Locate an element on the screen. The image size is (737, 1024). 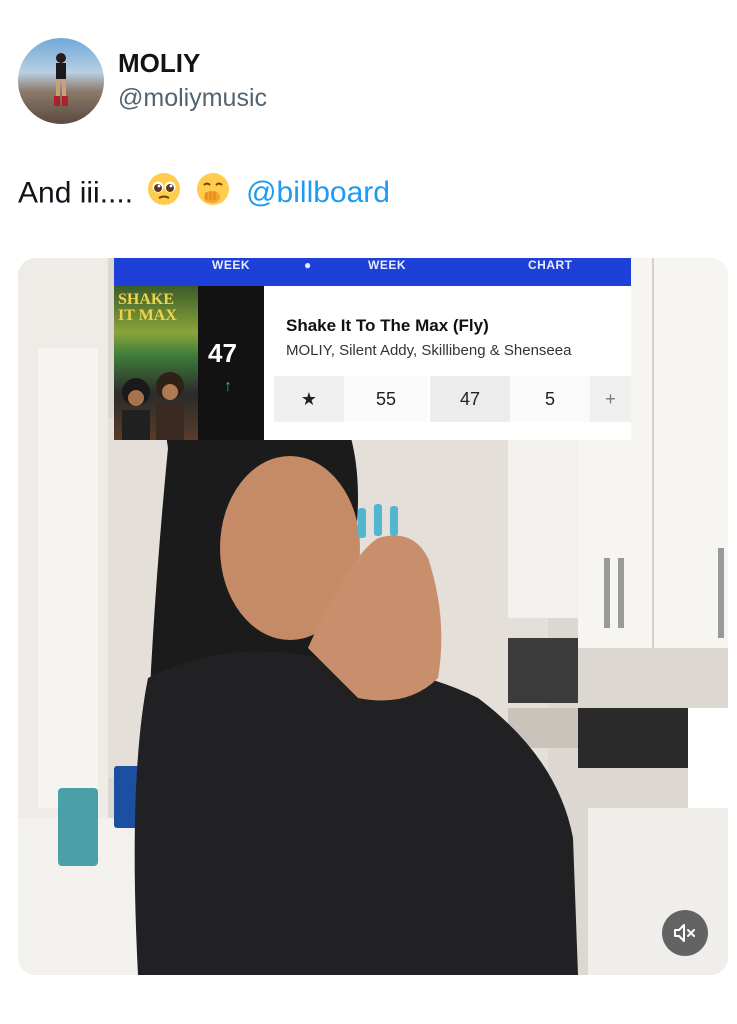
chart-header-bar: WEEK ● WEEK CHART is located at coordinates (372, 272).